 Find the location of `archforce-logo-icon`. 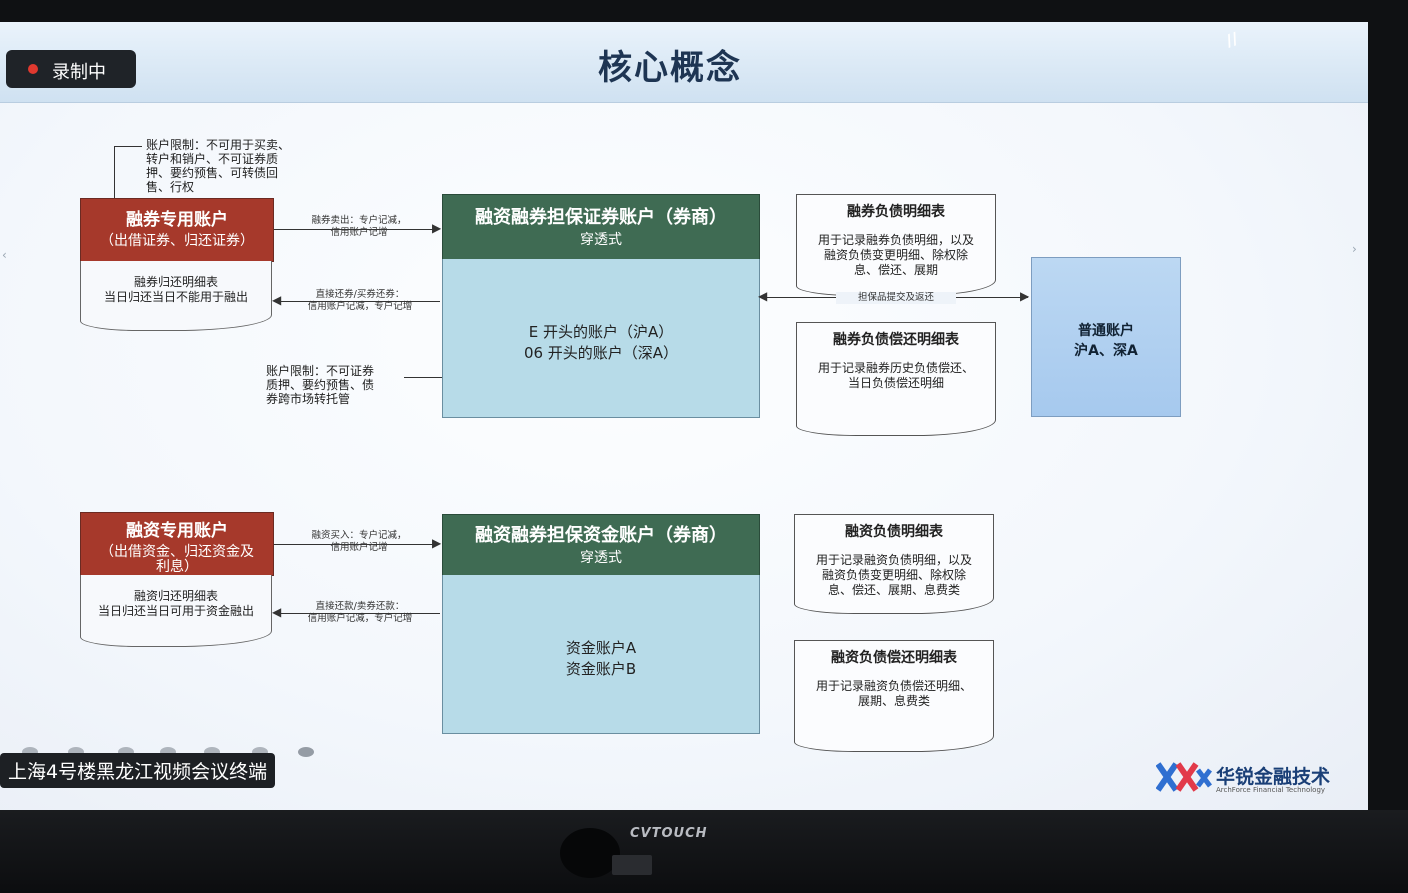

archforce-logo-icon is located at coordinates (1183, 777).